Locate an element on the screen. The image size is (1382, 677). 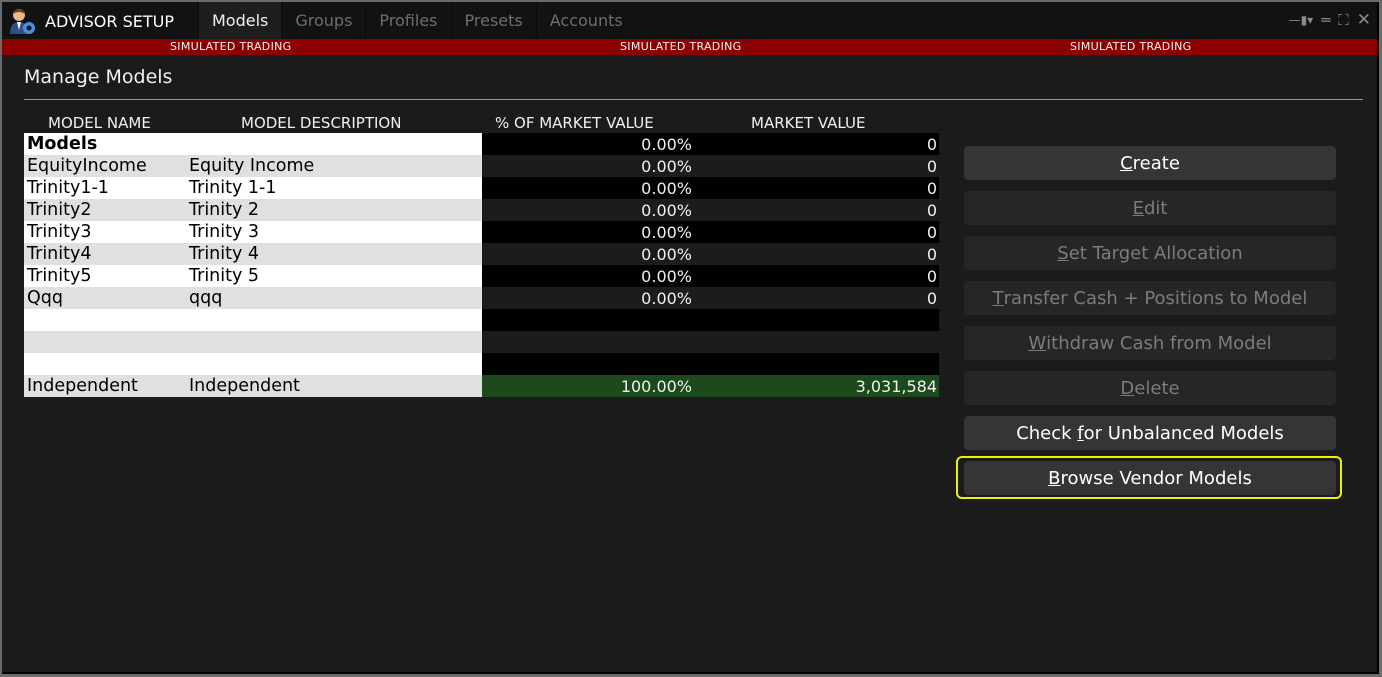
button-label: elete is located at coordinates (1157, 388).